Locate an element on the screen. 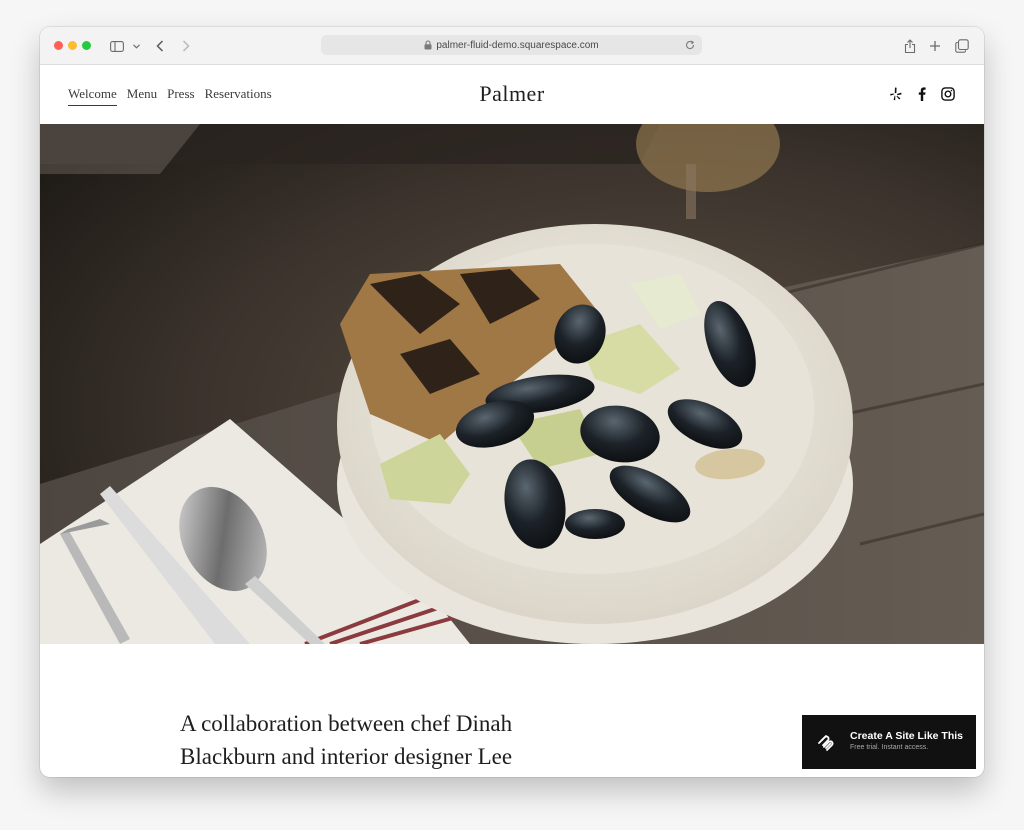  share-icon is located at coordinates (910, 46).